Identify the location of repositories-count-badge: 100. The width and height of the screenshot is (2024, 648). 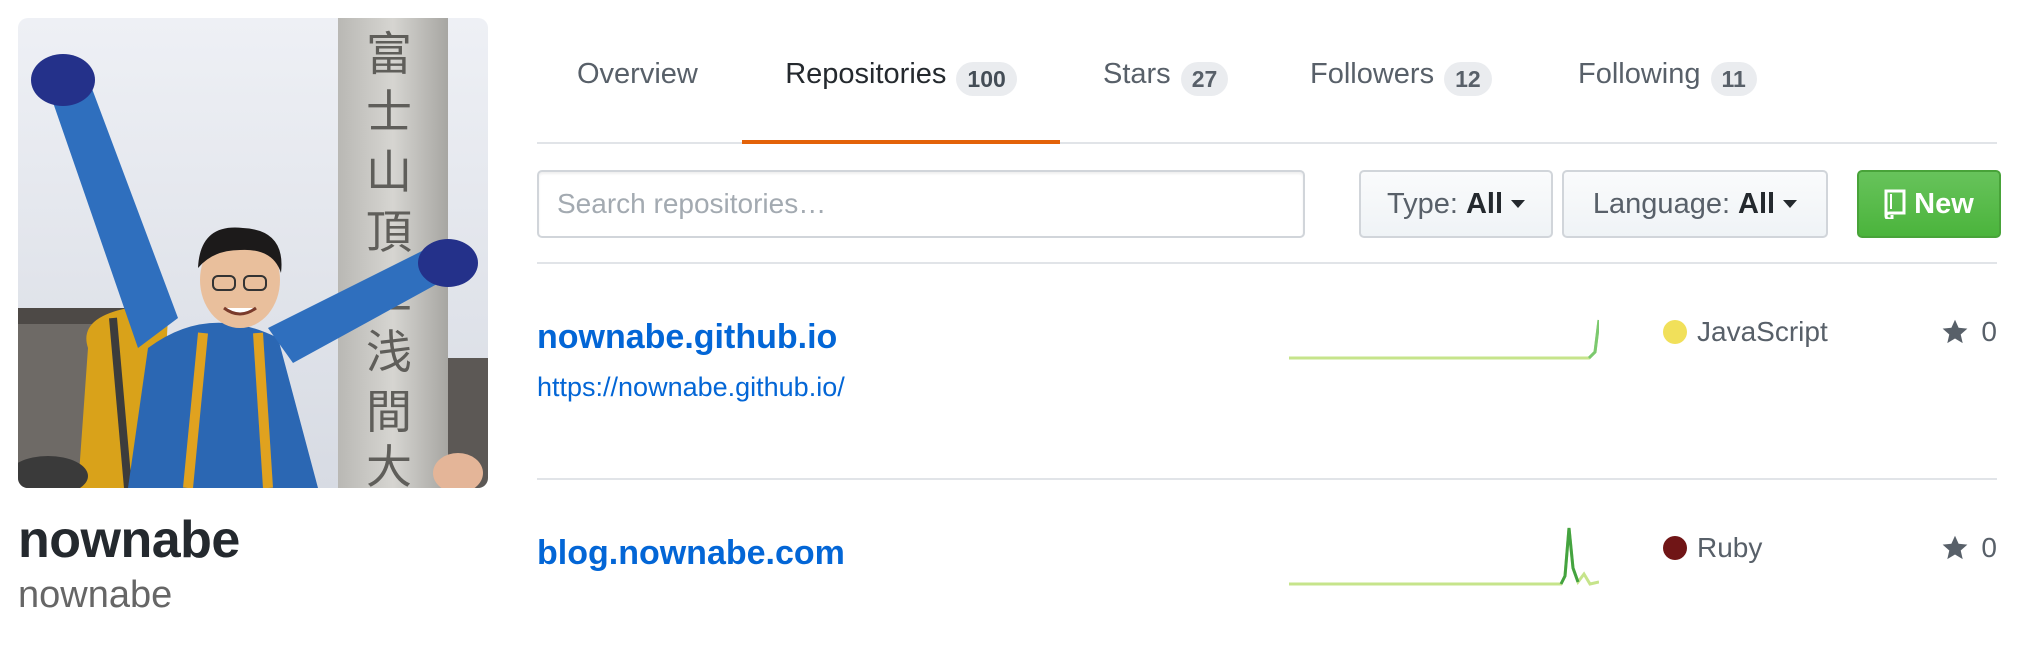
(986, 79).